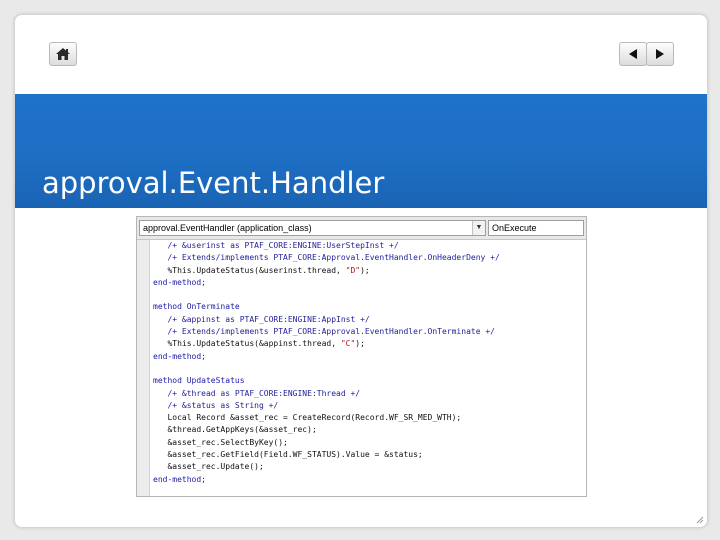  What do you see at coordinates (199, 381) in the screenshot?
I see `code-token: method UpdateStatus` at bounding box center [199, 381].